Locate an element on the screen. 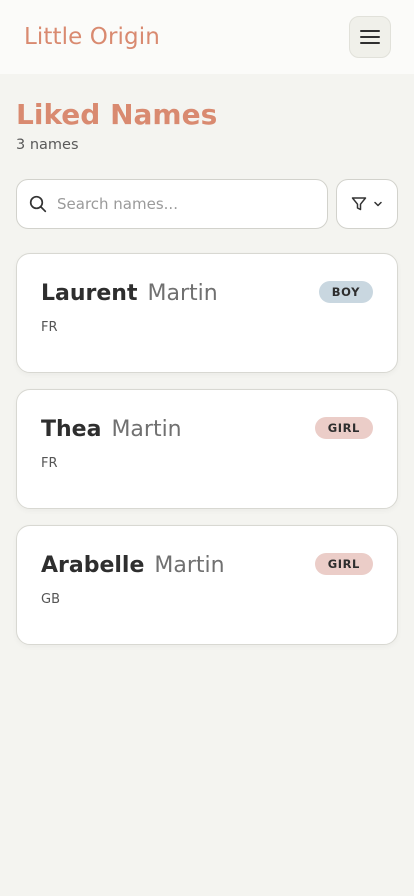  menu-button is located at coordinates (370, 37).